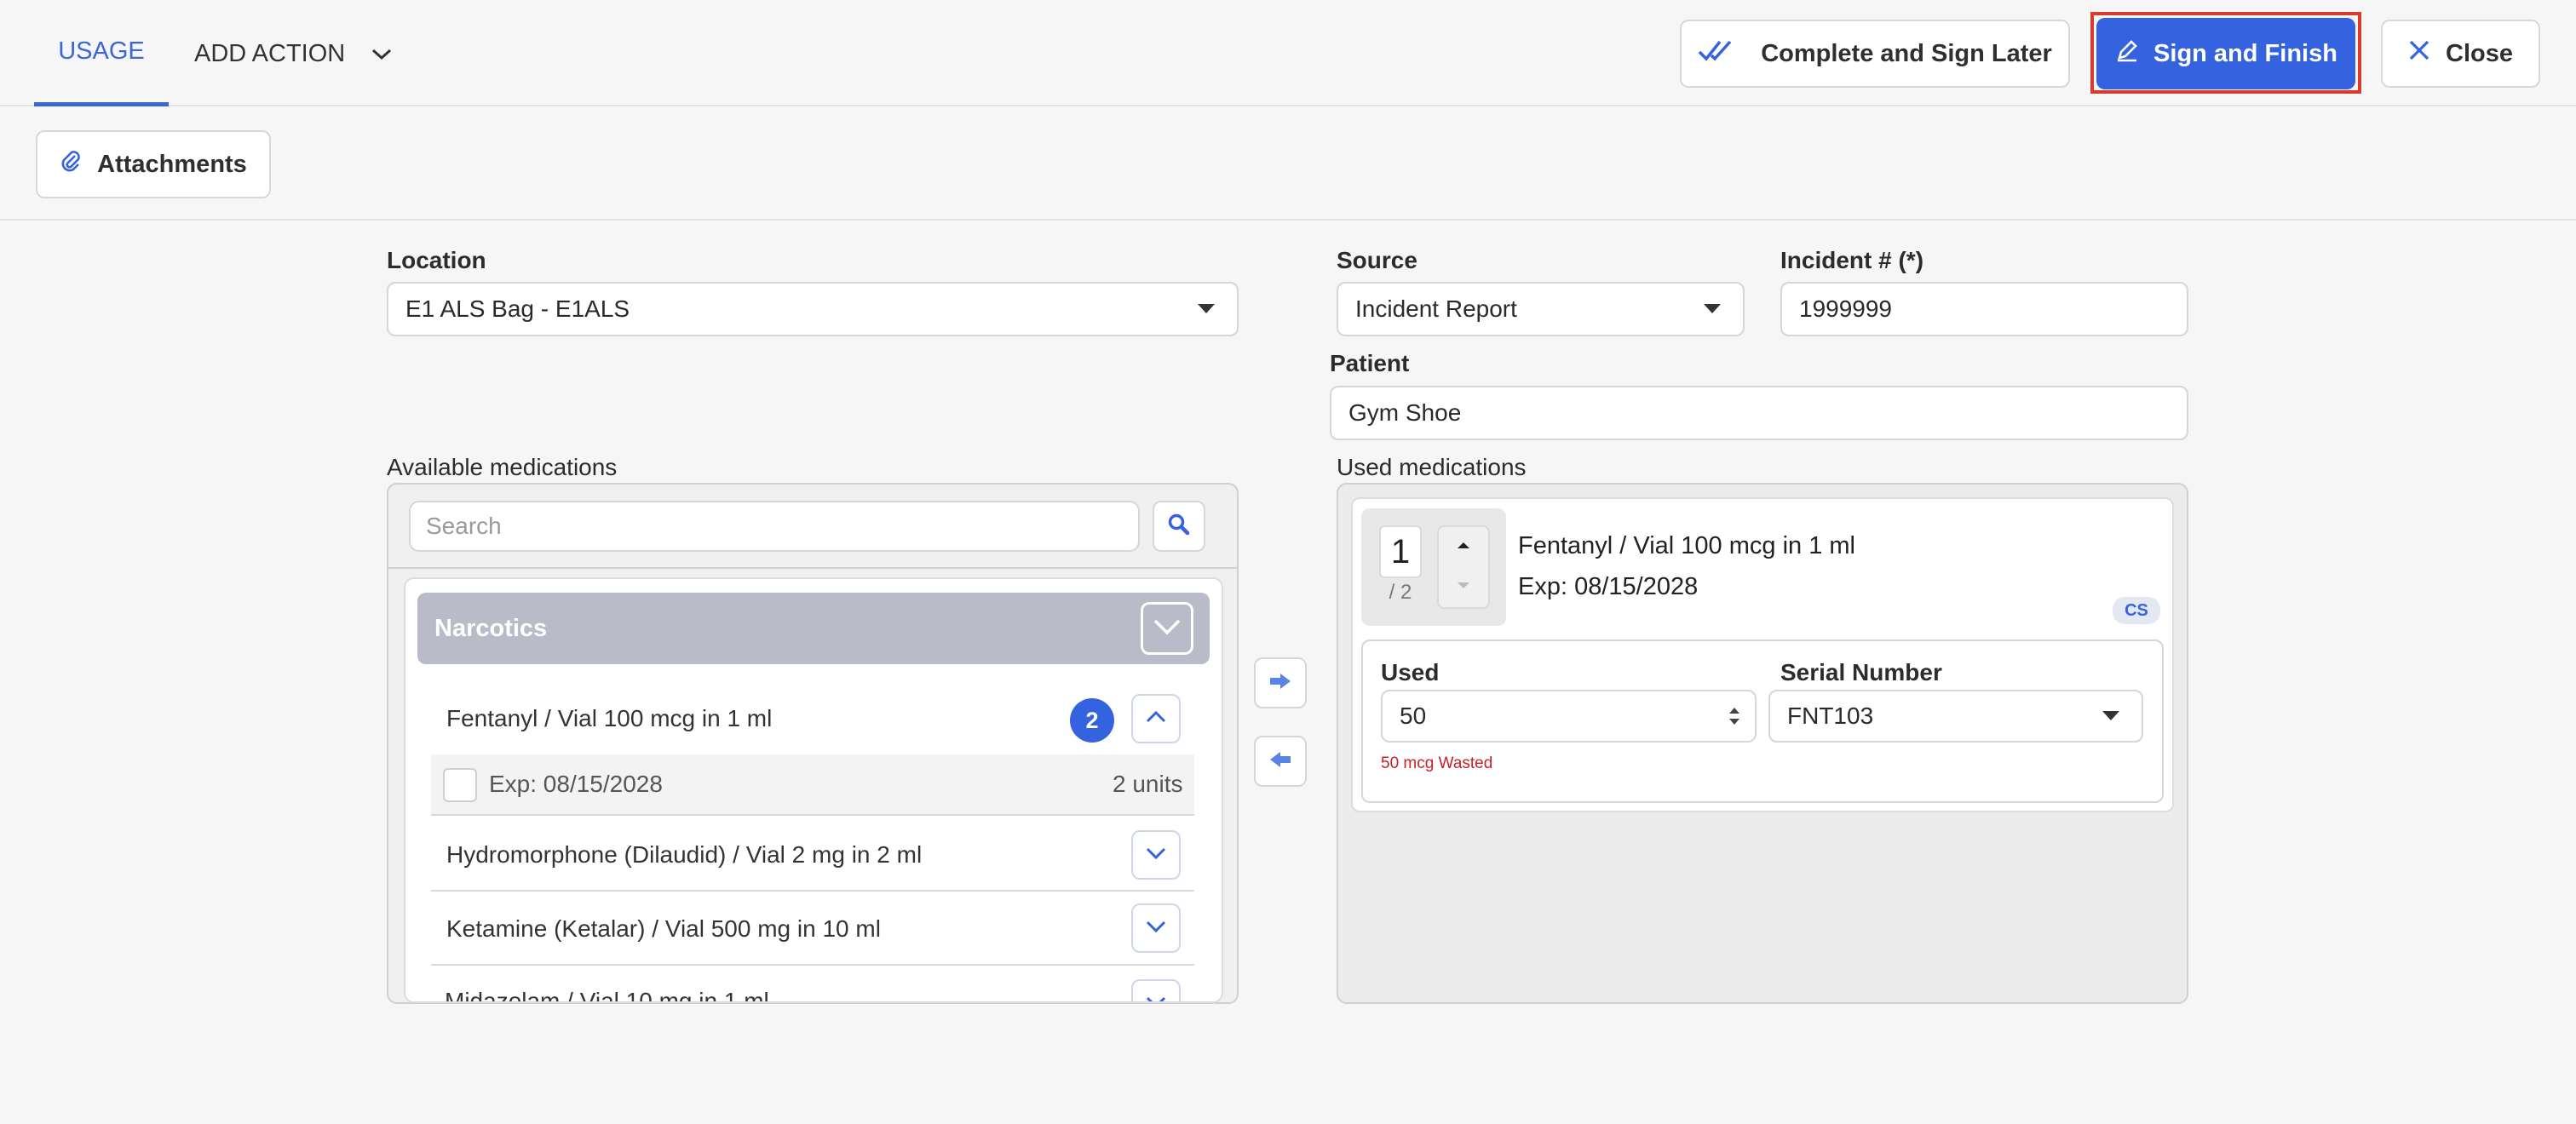  I want to click on serial-label: Serial Number, so click(1861, 672).